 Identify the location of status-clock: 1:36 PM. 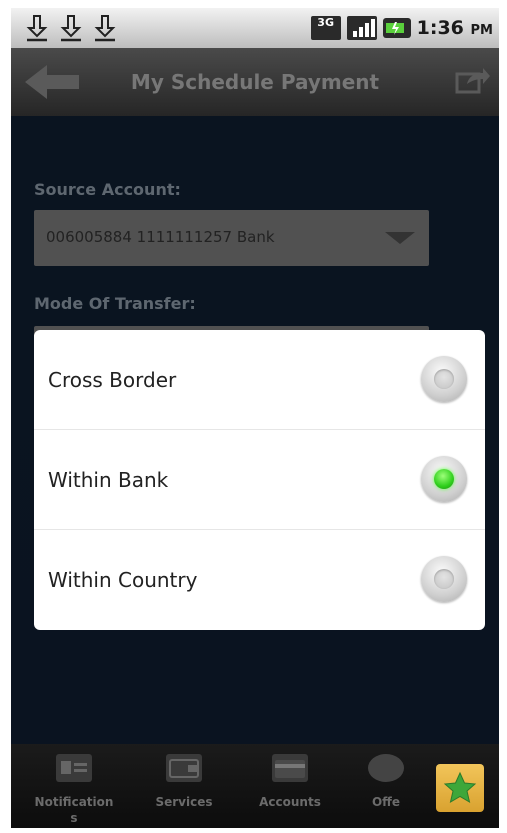
(455, 28).